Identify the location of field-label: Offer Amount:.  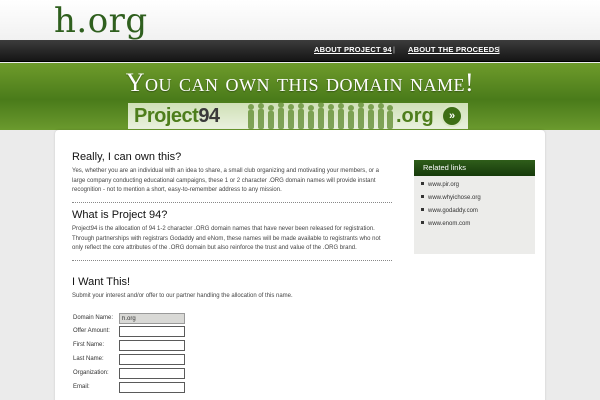
(91, 331).